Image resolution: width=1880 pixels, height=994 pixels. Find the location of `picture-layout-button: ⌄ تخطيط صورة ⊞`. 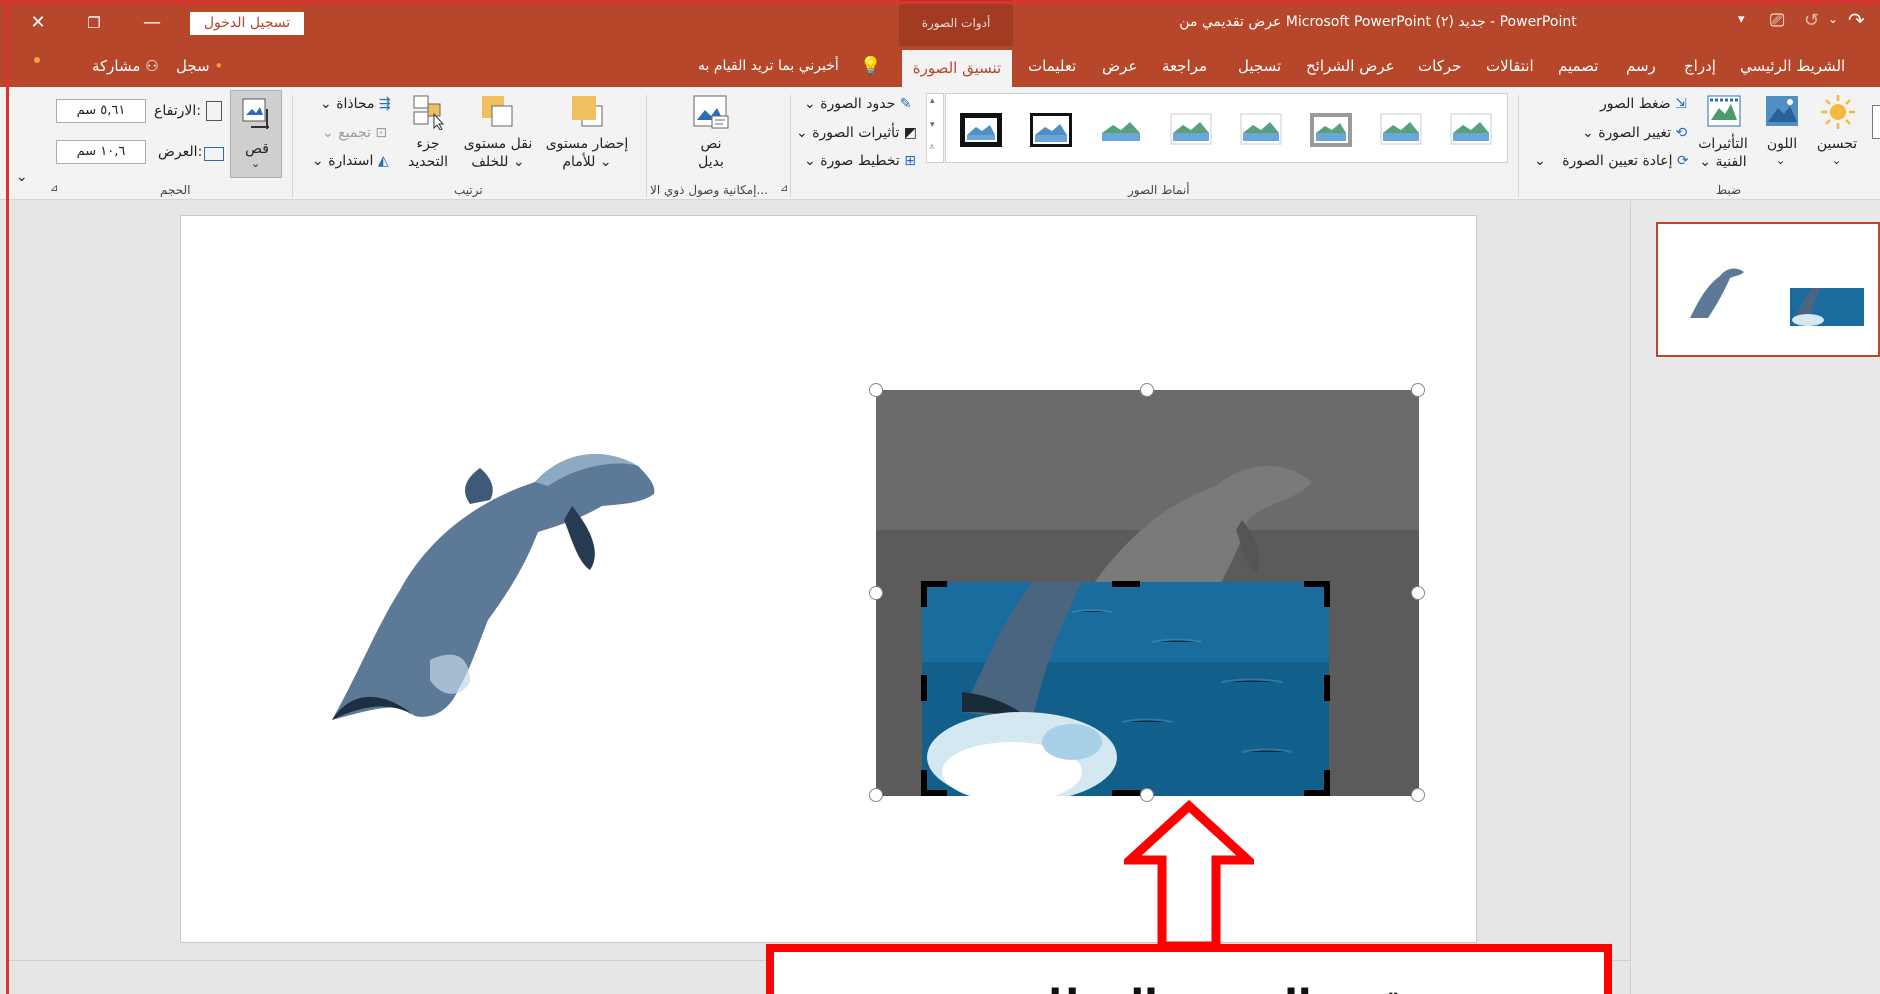

picture-layout-button: ⌄ تخطيط صورة ⊞ is located at coordinates (860, 161).